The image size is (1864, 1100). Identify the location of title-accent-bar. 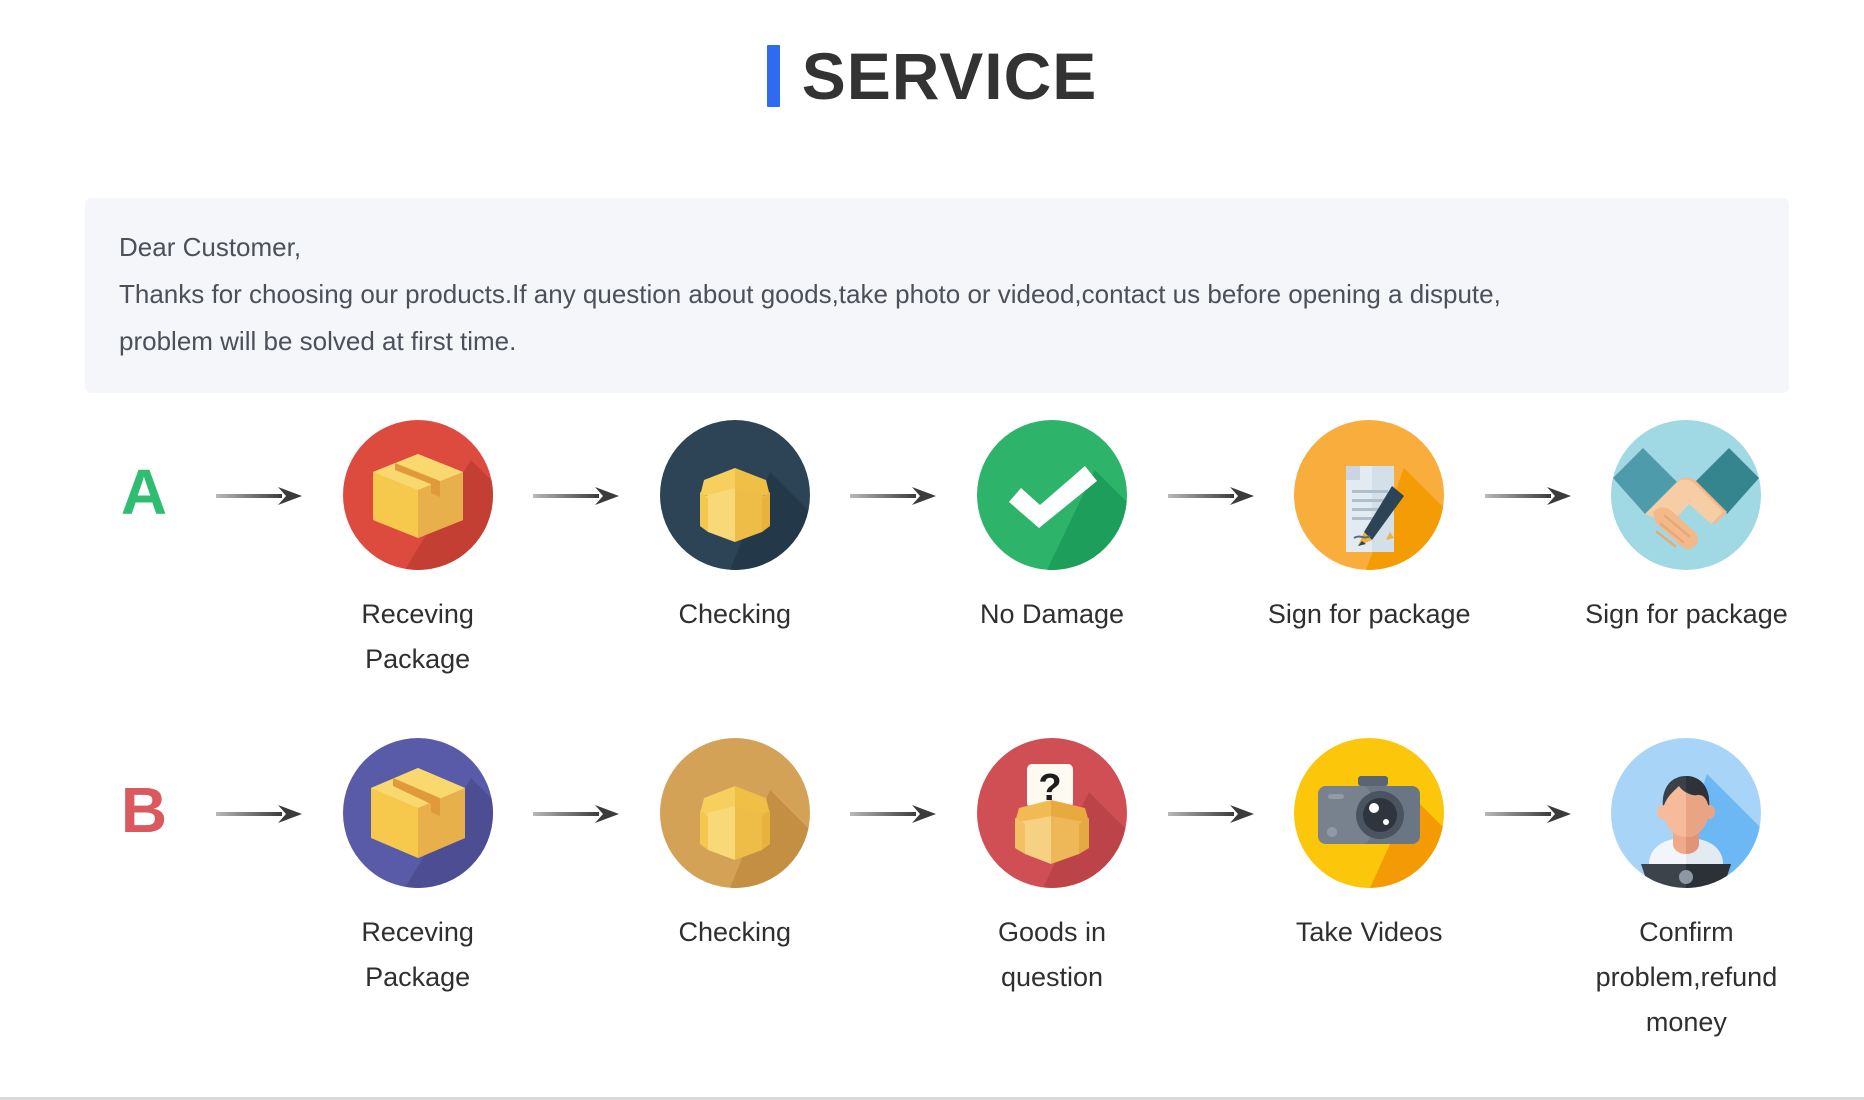
(773, 76).